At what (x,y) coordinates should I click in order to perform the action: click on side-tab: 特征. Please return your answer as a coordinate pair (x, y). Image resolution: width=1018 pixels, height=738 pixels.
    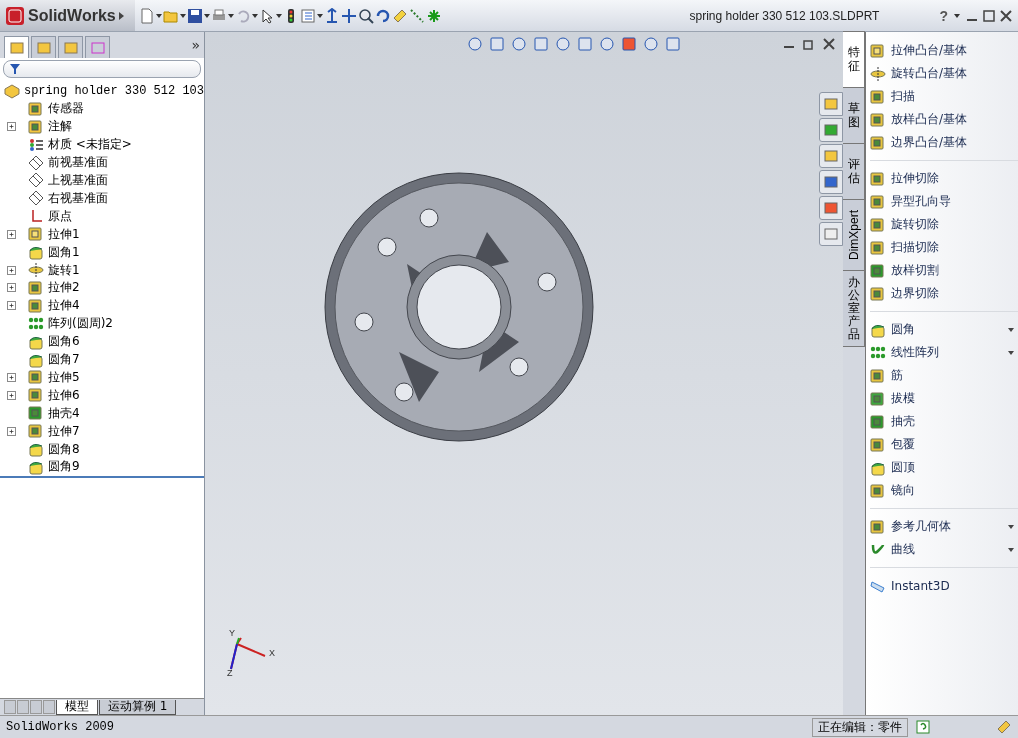
    Looking at the image, I should click on (854, 59).